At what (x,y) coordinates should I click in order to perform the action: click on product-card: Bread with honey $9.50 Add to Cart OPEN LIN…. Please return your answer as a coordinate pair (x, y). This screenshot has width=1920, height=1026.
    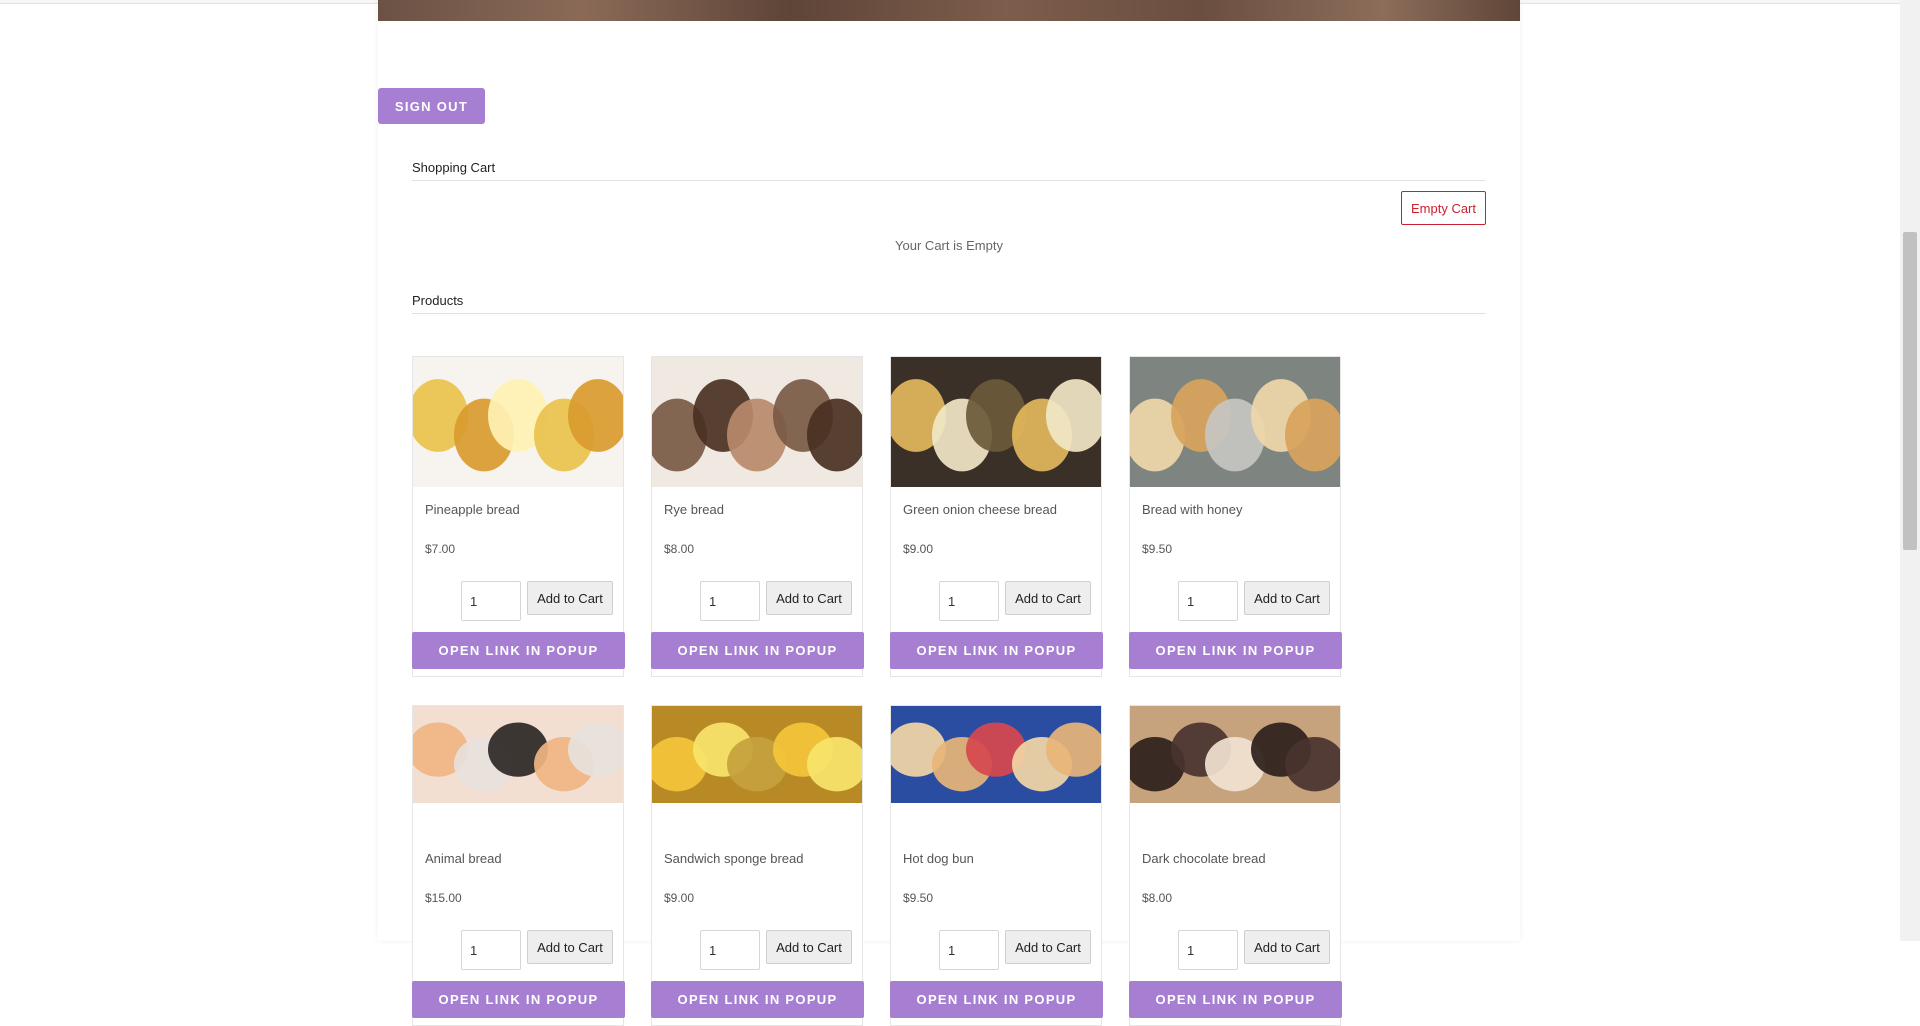
    Looking at the image, I should click on (1235, 516).